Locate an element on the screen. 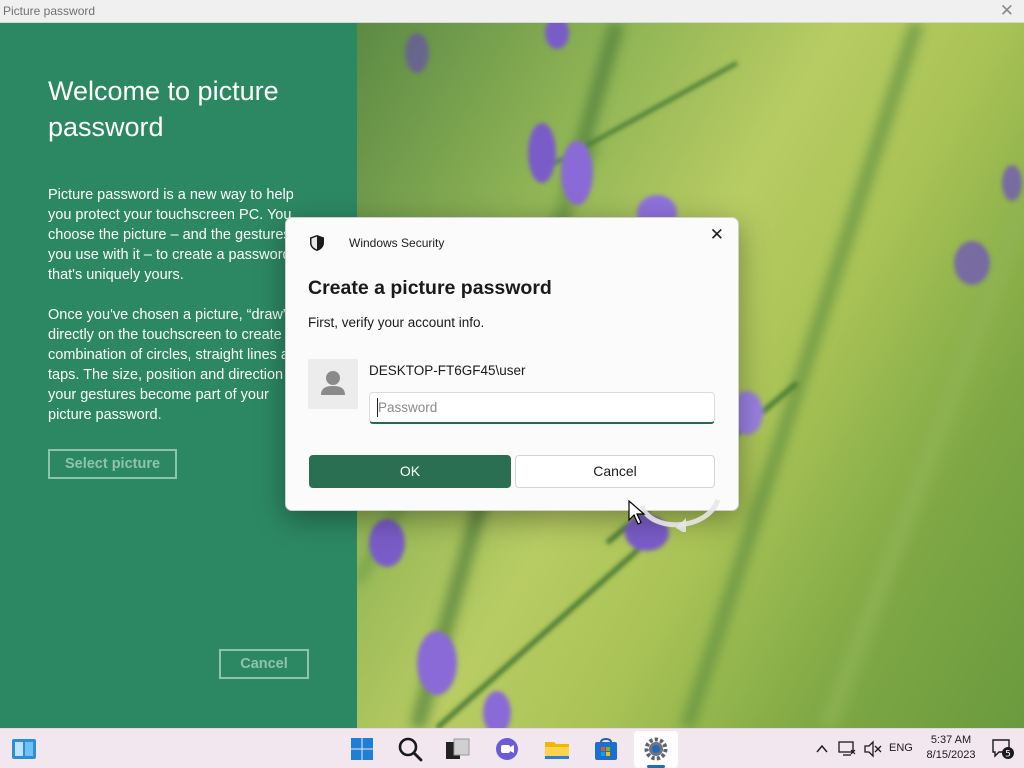 The width and height of the screenshot is (1024, 768). select-picture-button: Select picture is located at coordinates (112, 464).